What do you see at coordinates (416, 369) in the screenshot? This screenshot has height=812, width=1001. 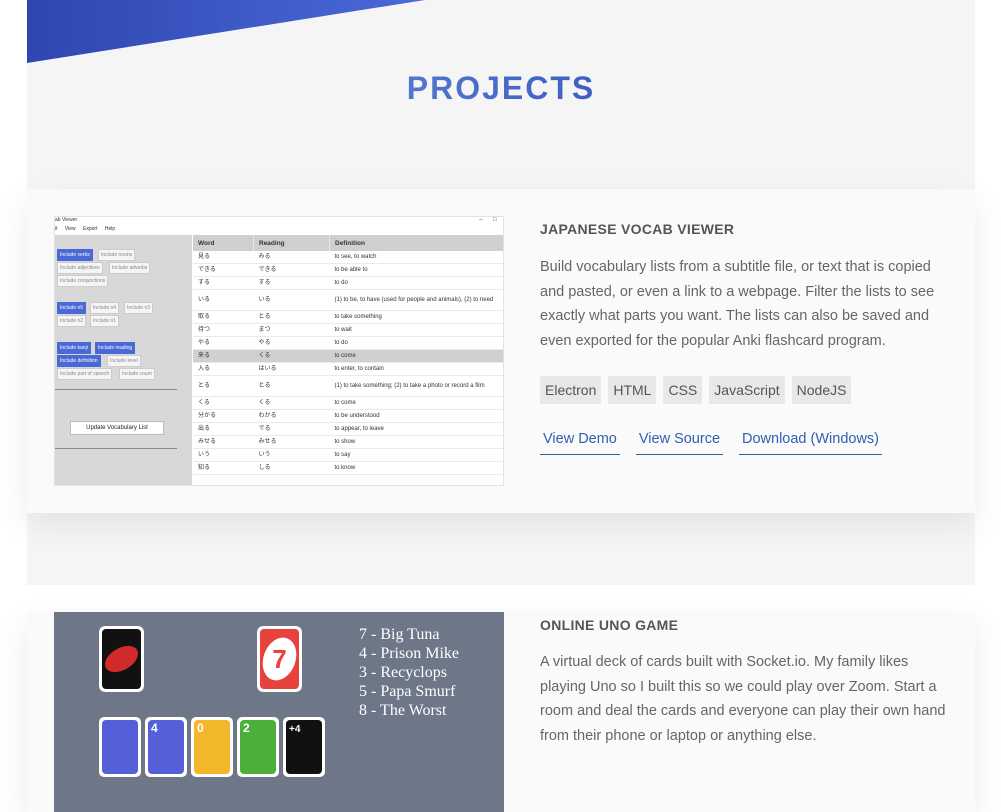 I see `table-cell: to enter, to contain` at bounding box center [416, 369].